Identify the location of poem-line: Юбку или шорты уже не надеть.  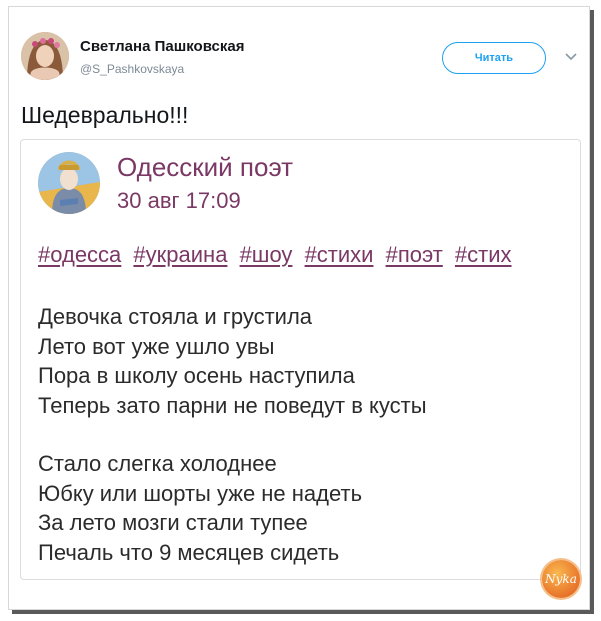
(200, 493).